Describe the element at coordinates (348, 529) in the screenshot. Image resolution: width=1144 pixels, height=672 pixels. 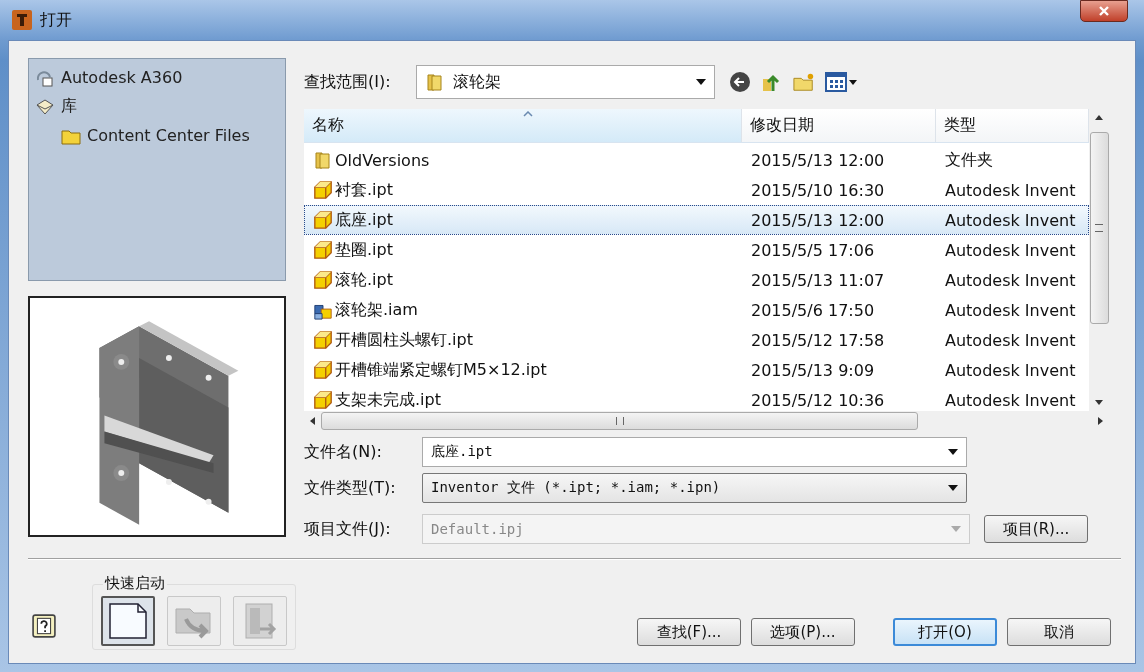
I see `project-file-label: 项目文件(J):` at that location.